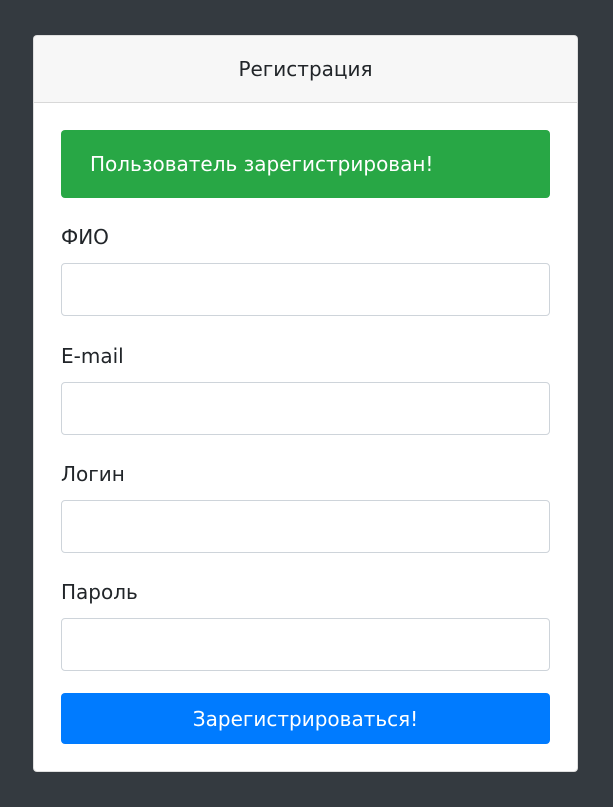 The height and width of the screenshot is (807, 613). What do you see at coordinates (85, 237) in the screenshot?
I see `full-name-label: ФИО` at bounding box center [85, 237].